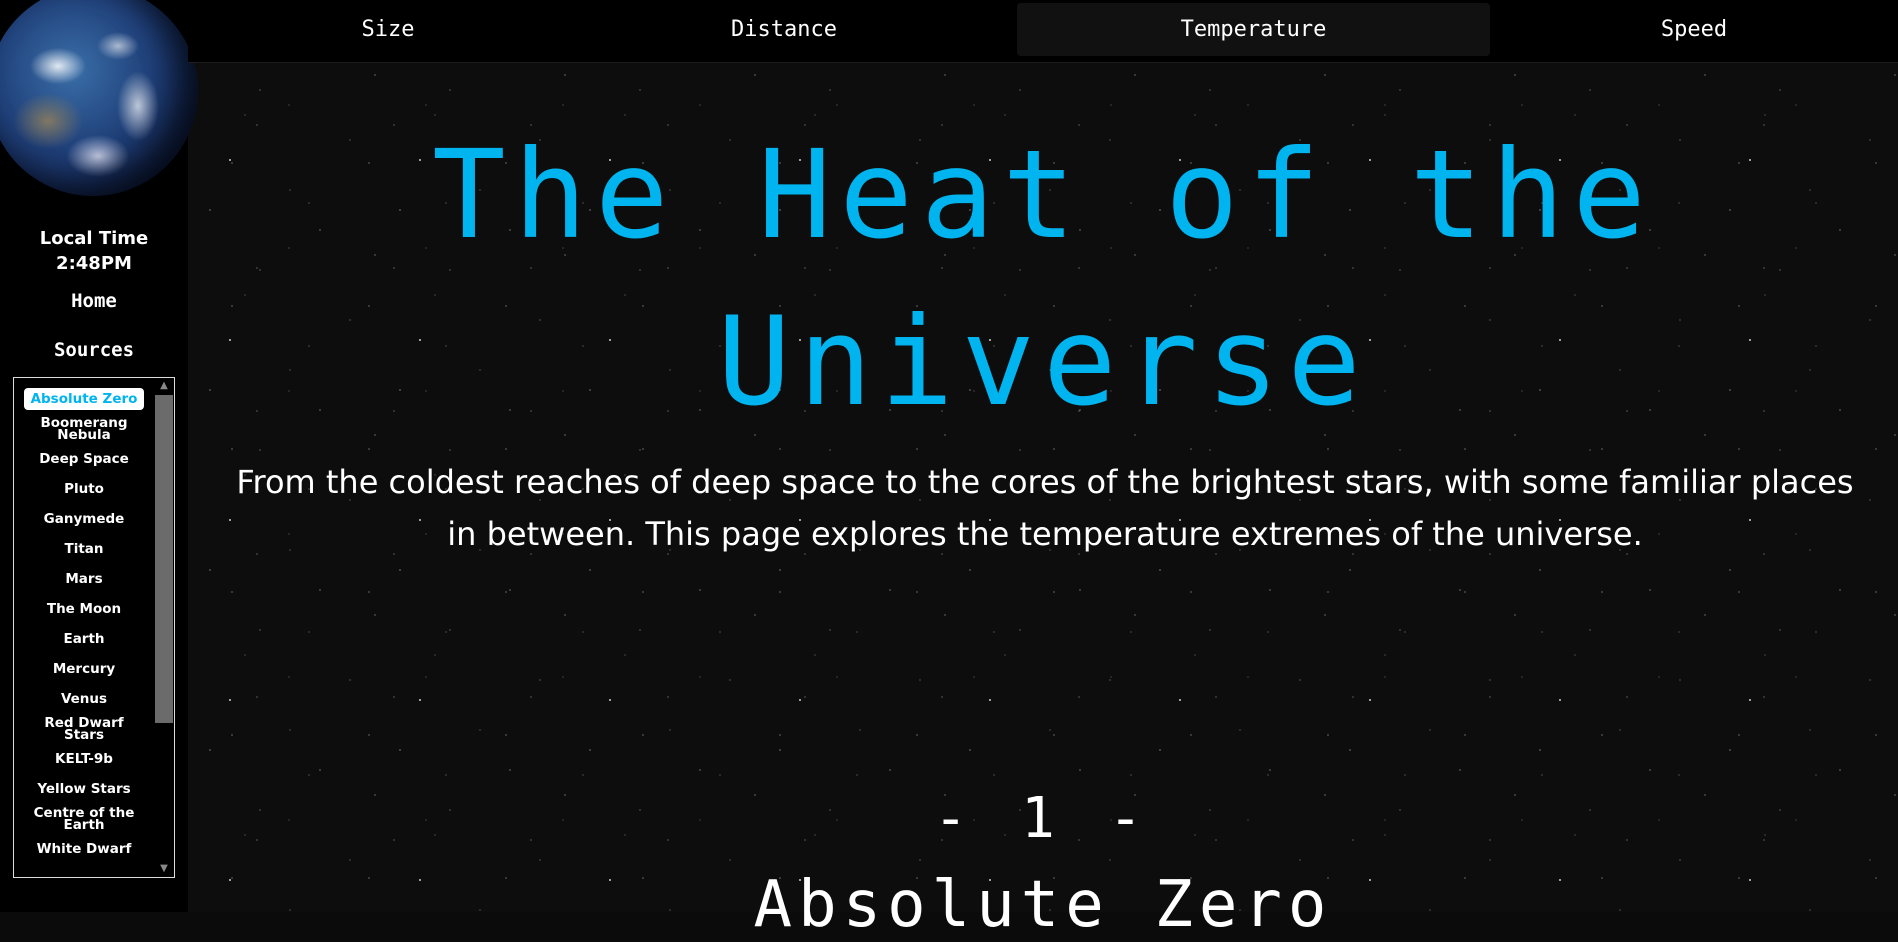  Describe the element at coordinates (1043, 362) in the screenshot. I see `page-title-line-2: Universe` at that location.